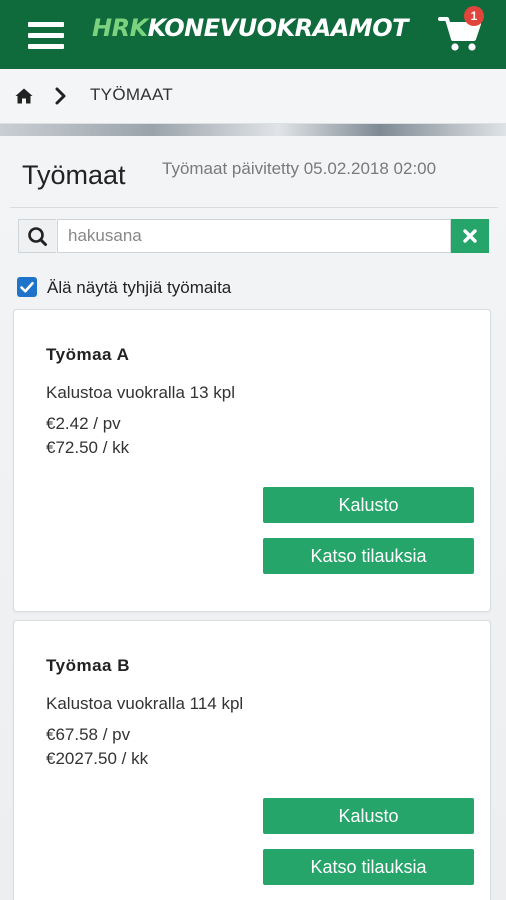 Image resolution: width=506 pixels, height=900 pixels. What do you see at coordinates (139, 288) in the screenshot?
I see `hide-empty-sites-label: Älä näytä tyhjiä työmaita` at bounding box center [139, 288].